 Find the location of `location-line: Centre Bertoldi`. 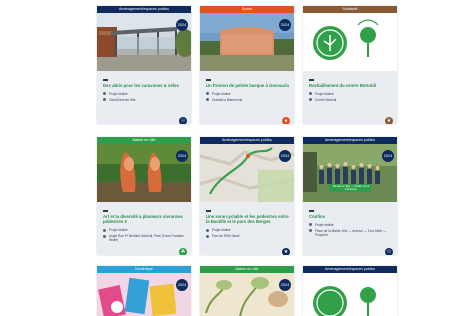

location-line: Centre Bertoldi is located at coordinates (351, 100).